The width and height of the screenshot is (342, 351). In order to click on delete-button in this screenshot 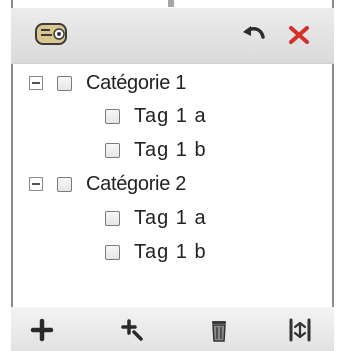, I will do `click(219, 330)`.